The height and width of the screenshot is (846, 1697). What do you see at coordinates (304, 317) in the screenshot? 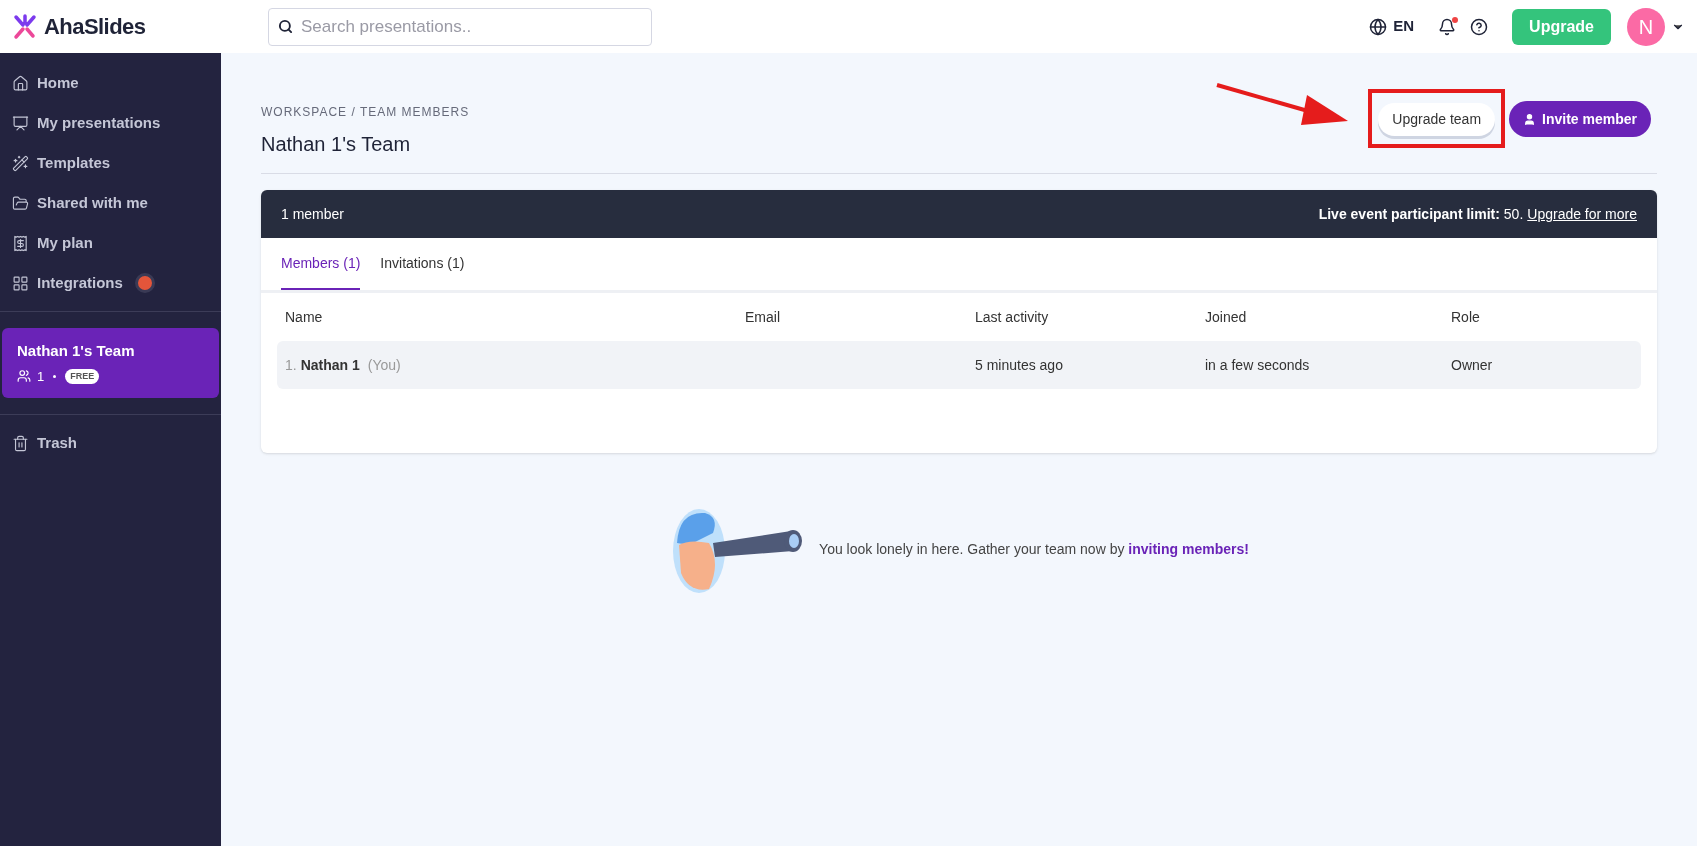
I see `column-header: Name` at bounding box center [304, 317].